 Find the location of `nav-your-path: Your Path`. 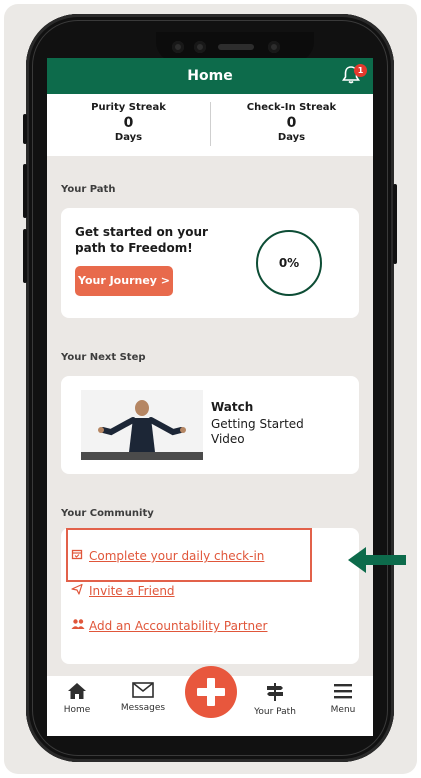

nav-your-path: Your Path is located at coordinates (275, 699).